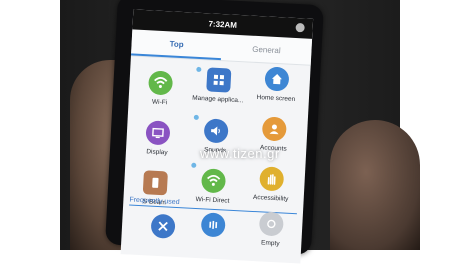 The image size is (470, 264). Describe the element at coordinates (271, 224) in the screenshot. I see `empty-icon` at that location.